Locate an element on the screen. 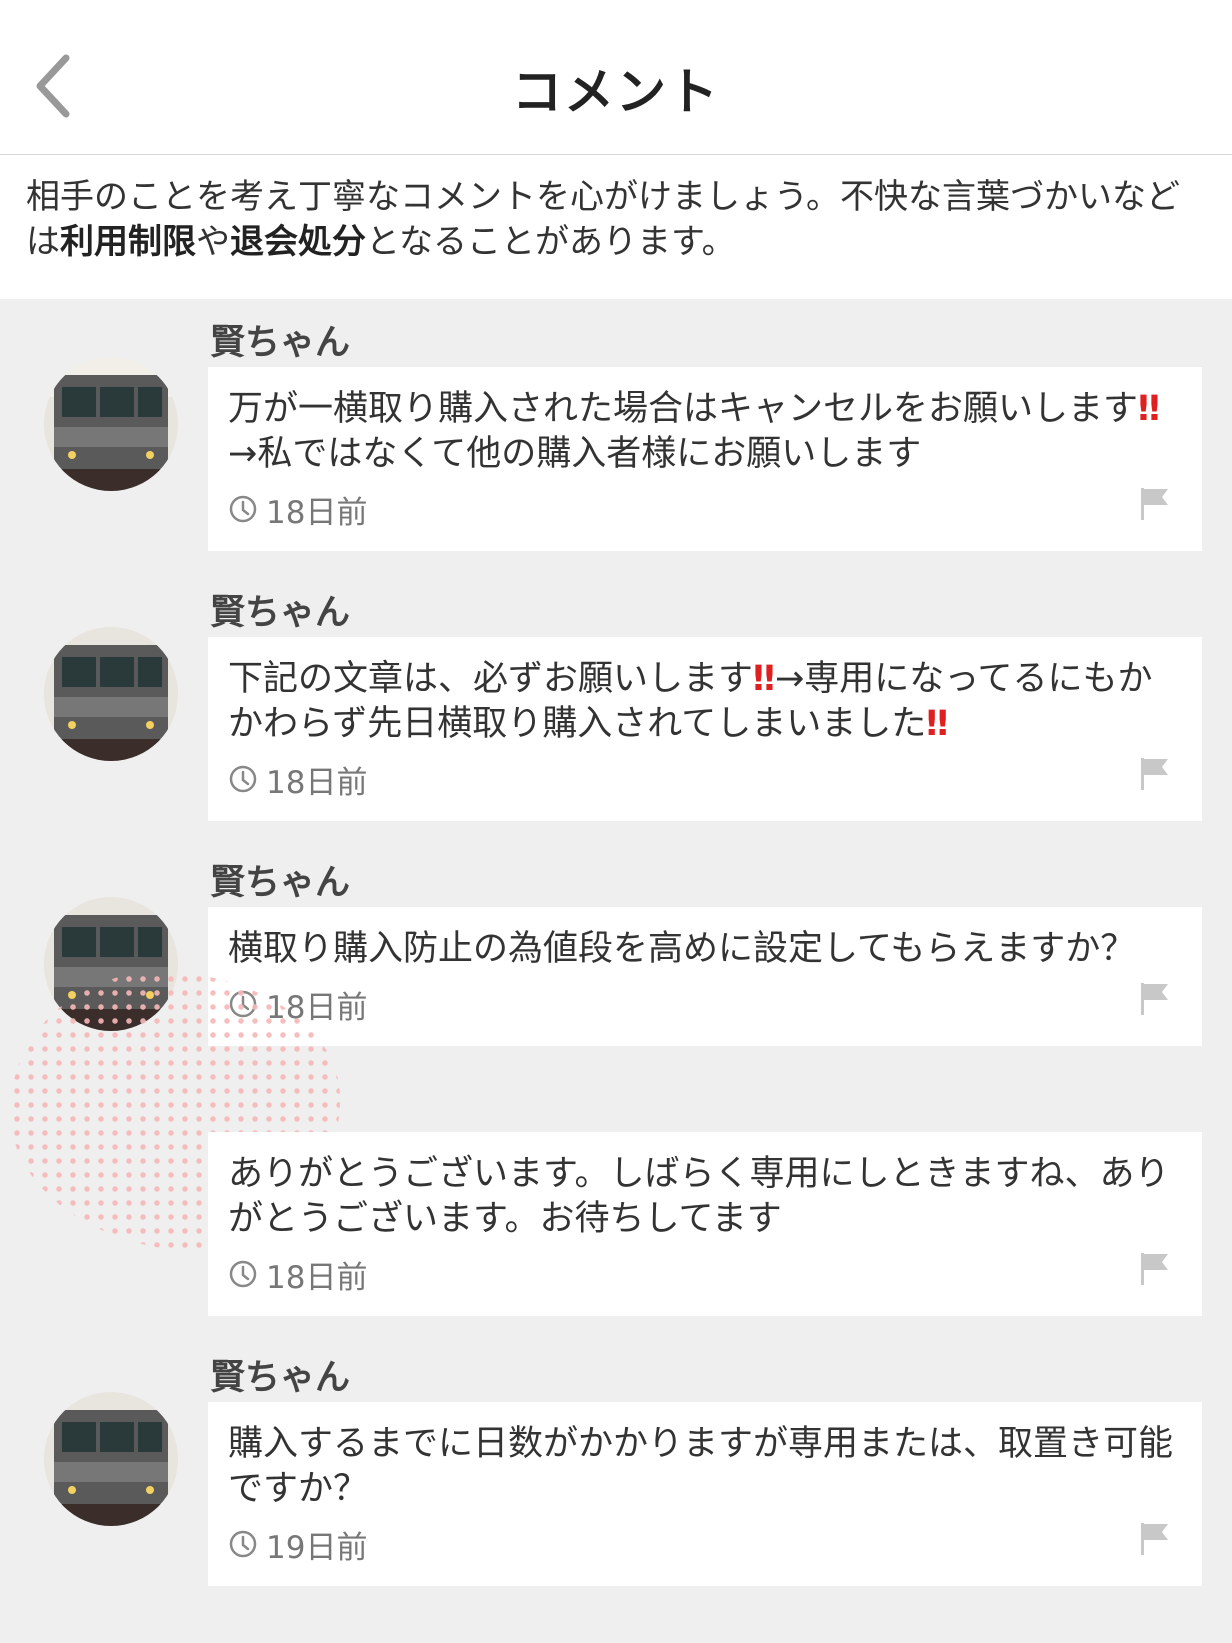 The width and height of the screenshot is (1232, 1643). page-title: コメント is located at coordinates (616, 92).